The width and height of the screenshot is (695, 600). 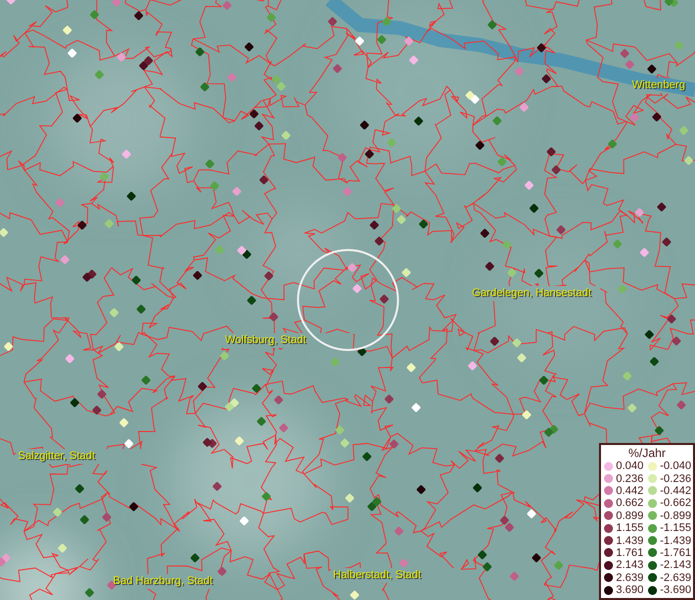 What do you see at coordinates (676, 578) in the screenshot?
I see `legend-value: -2.639` at bounding box center [676, 578].